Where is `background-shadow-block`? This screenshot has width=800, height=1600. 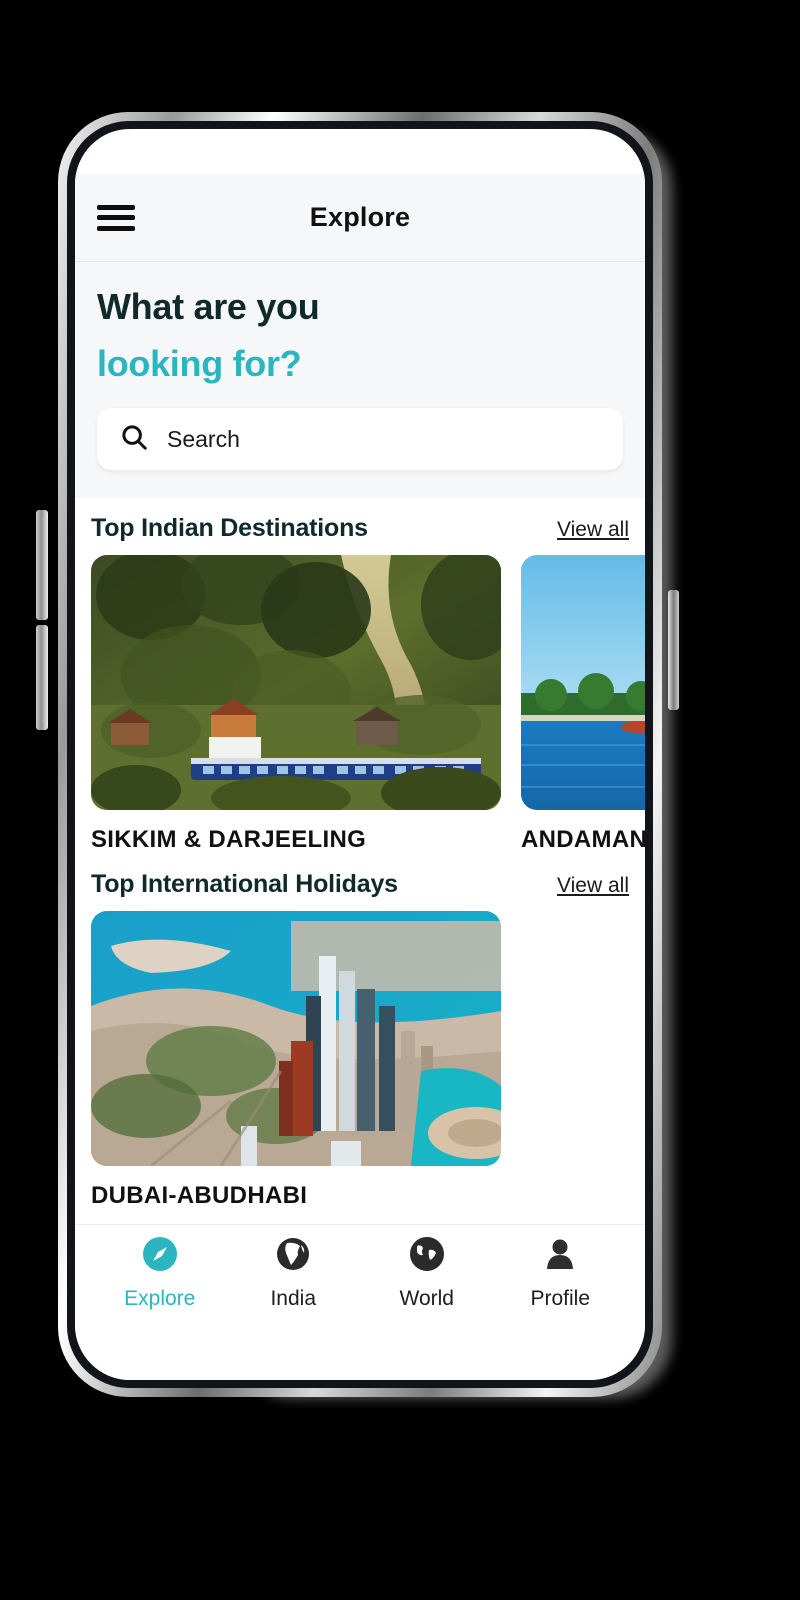 background-shadow-block is located at coordinates (744, 630).